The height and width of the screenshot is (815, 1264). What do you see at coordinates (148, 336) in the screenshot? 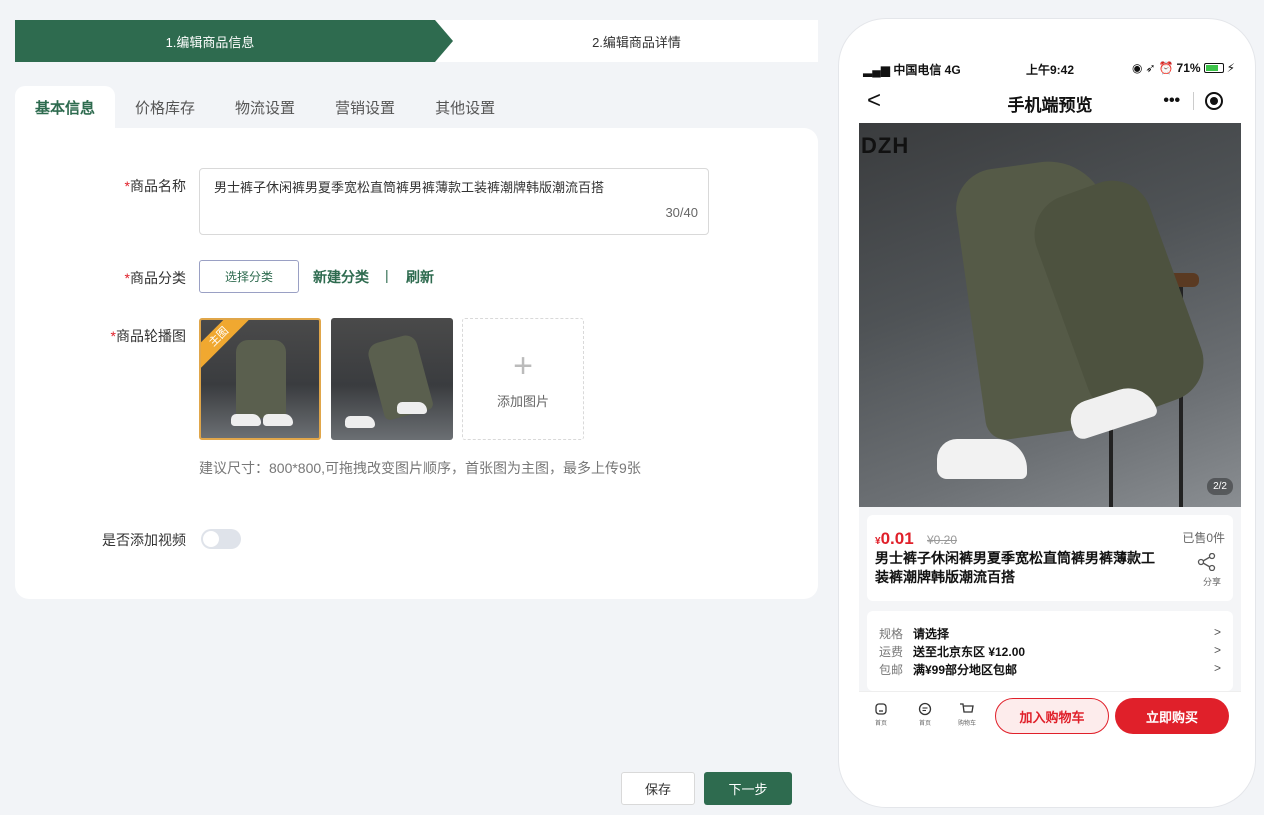
I see `carousel-label: *商品轮播图` at bounding box center [148, 336].